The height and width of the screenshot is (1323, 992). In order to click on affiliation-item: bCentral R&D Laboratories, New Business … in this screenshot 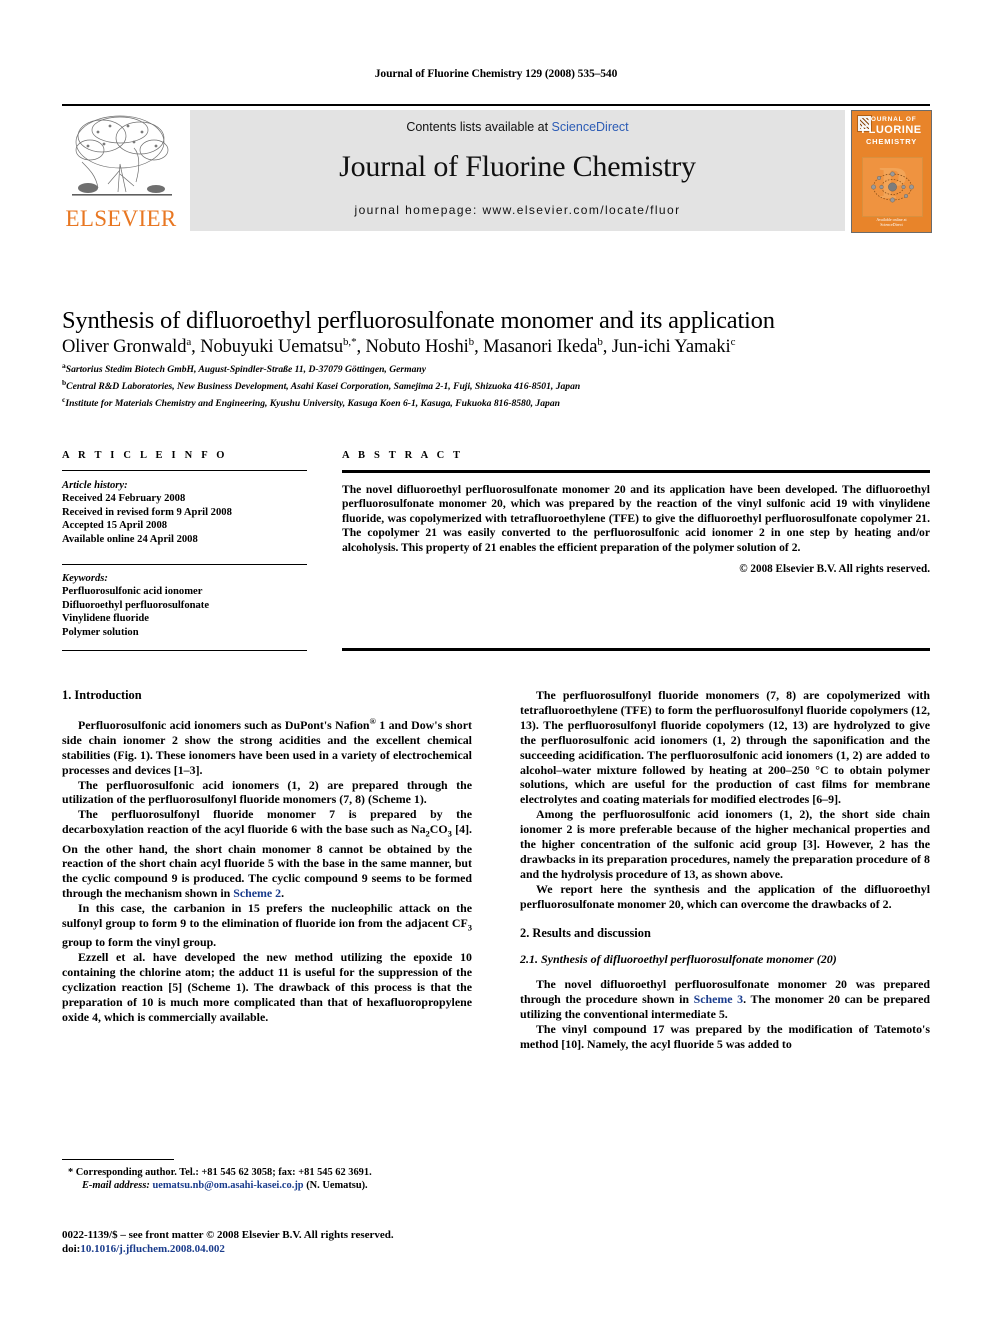, I will do `click(496, 385)`.